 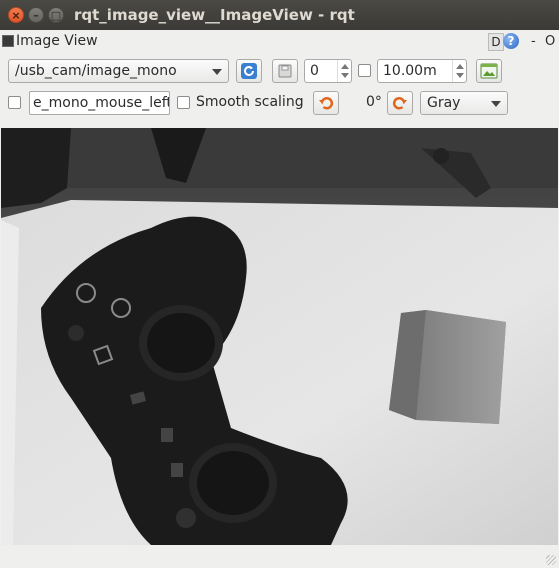 I want to click on number-spinbox: 0, so click(x=328, y=71).